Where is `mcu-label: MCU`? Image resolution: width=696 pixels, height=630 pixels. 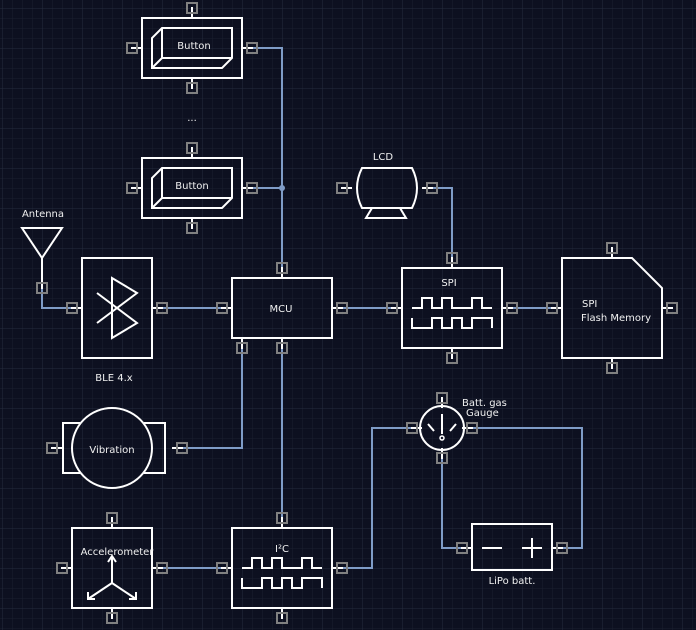
mcu-label: MCU is located at coordinates (281, 309).